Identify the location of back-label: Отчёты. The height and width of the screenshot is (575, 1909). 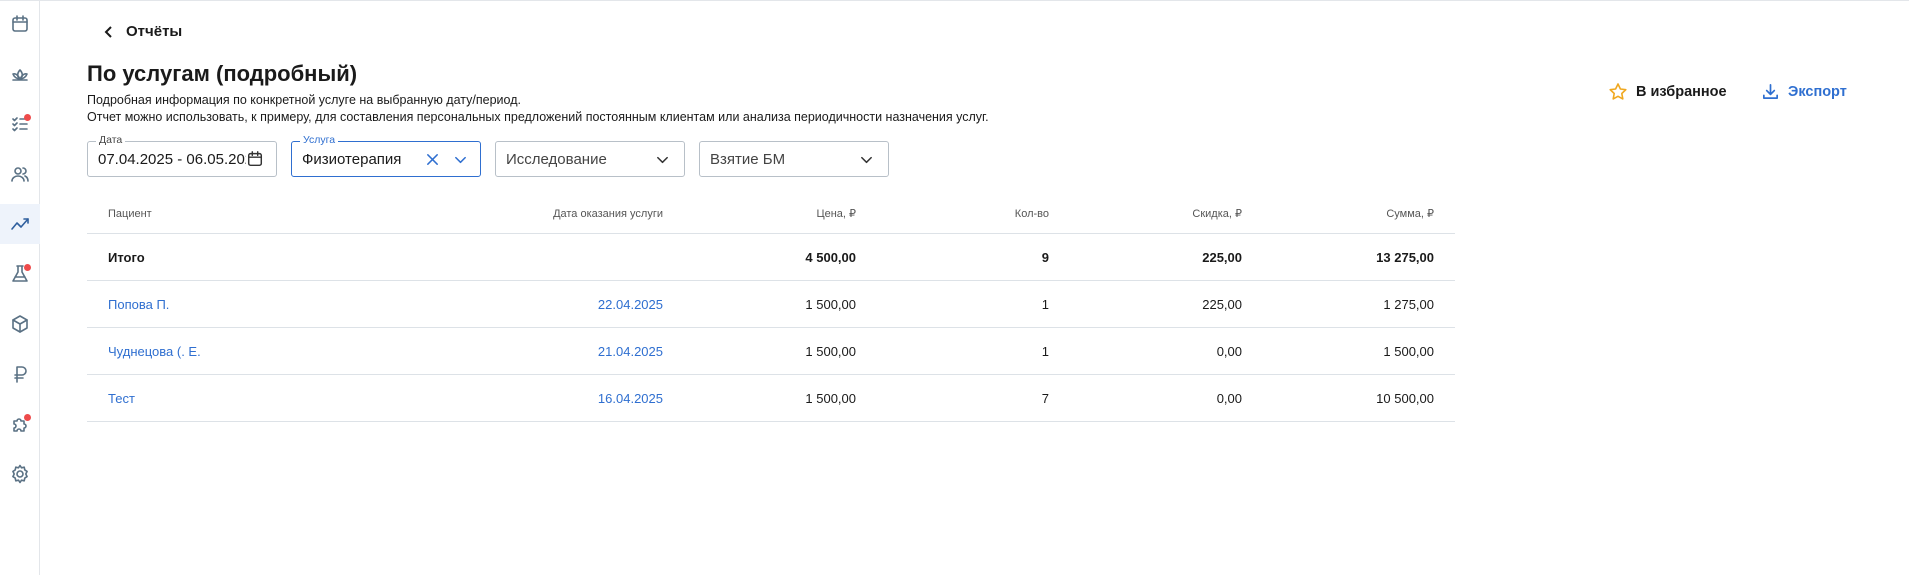
(154, 31).